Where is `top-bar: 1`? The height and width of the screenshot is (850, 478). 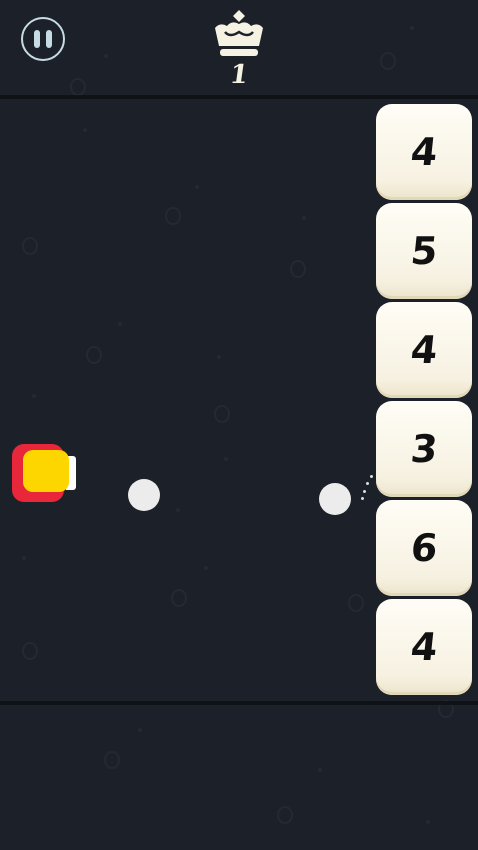
top-bar: 1 is located at coordinates (239, 48).